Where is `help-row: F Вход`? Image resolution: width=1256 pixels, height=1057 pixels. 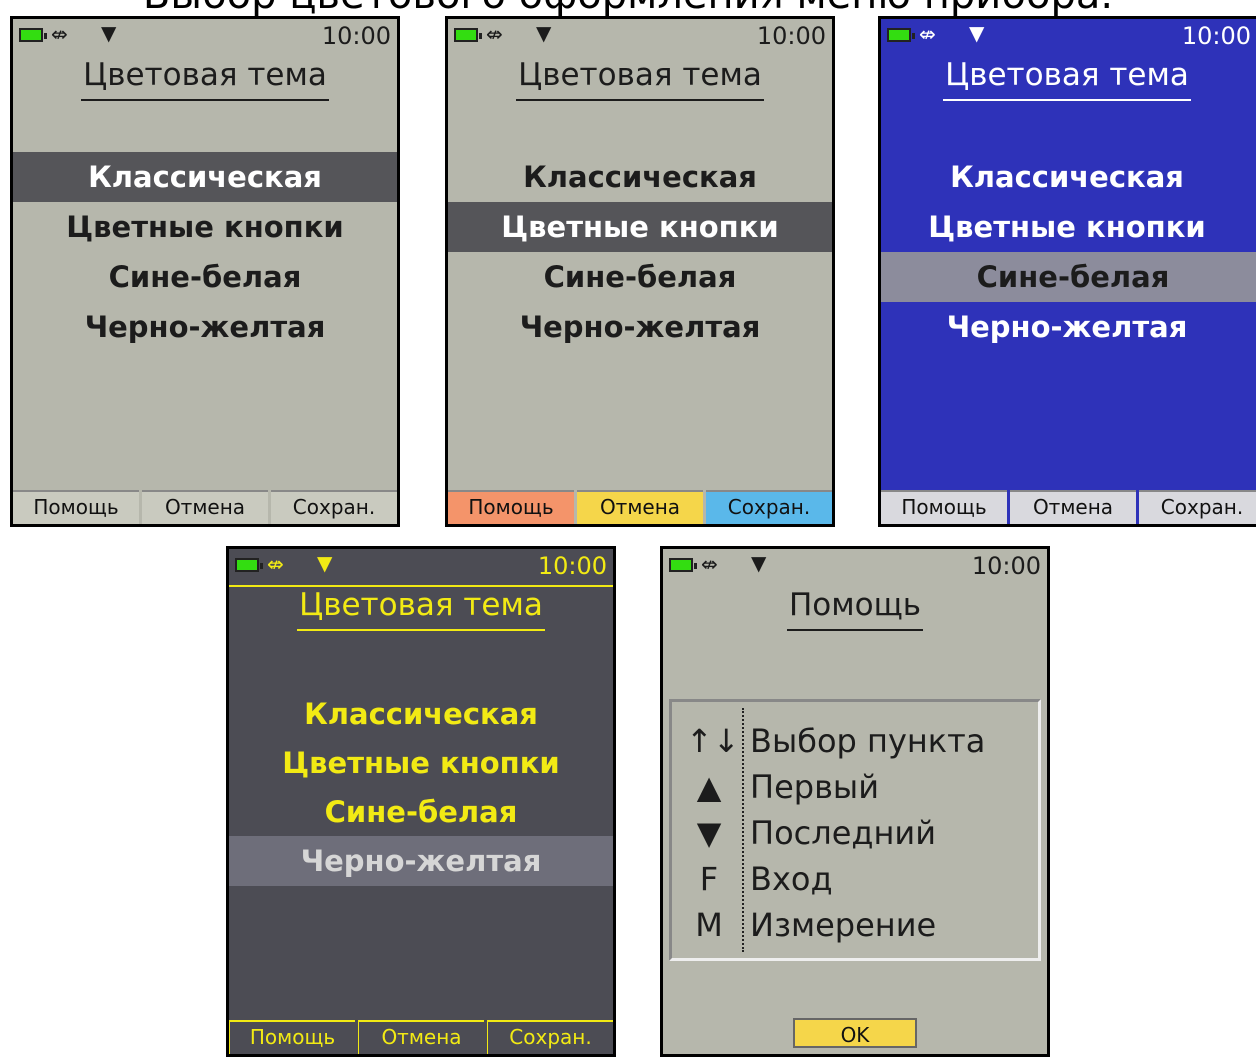
help-row: F Вход is located at coordinates (855, 879).